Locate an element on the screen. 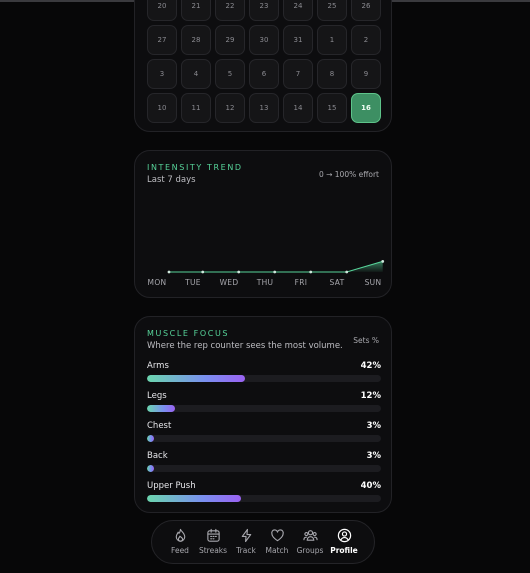  calendar-day: 23 is located at coordinates (264, 10).